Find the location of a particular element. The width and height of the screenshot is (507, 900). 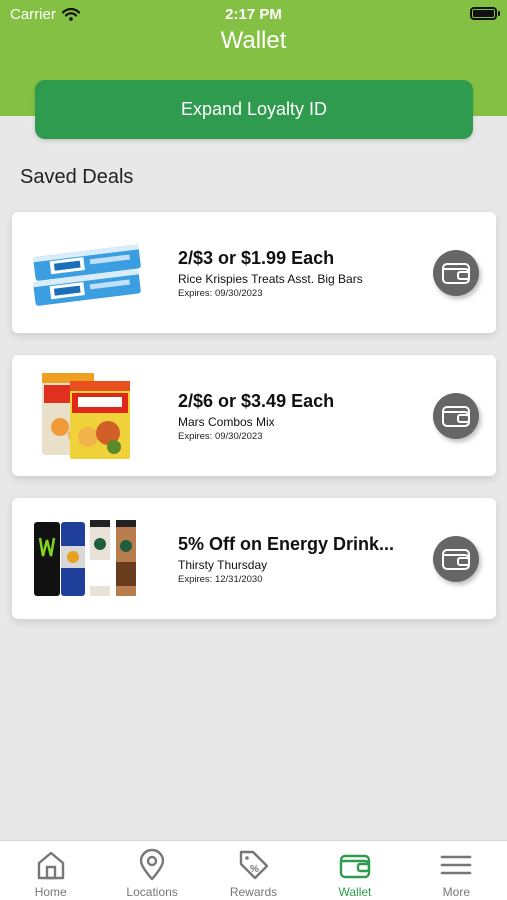

status-time: 2:17 PM is located at coordinates (253, 14).